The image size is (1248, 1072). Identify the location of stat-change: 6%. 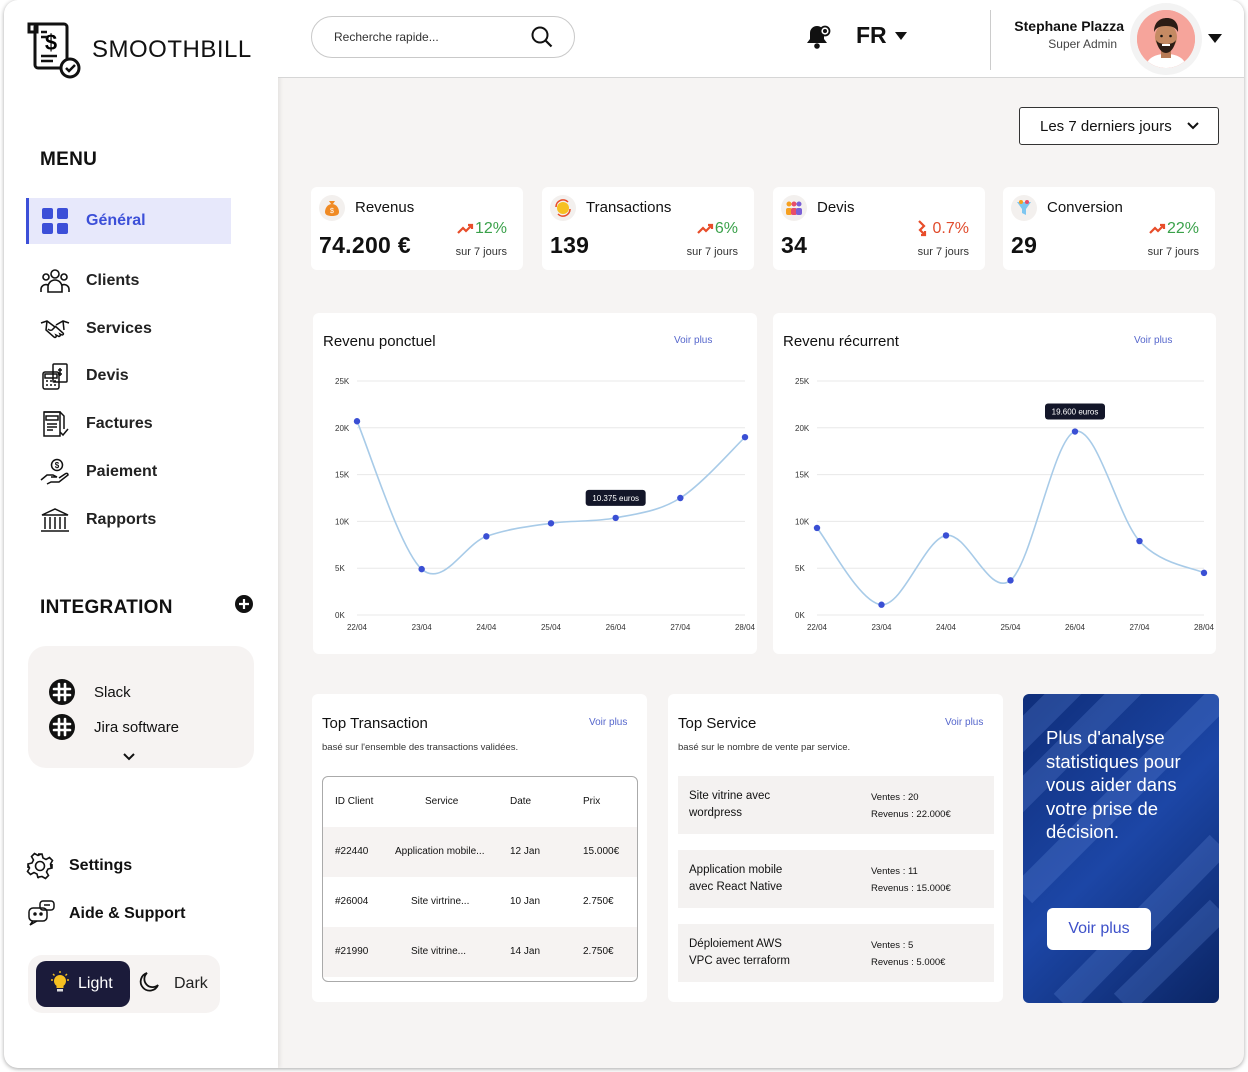
(717, 229).